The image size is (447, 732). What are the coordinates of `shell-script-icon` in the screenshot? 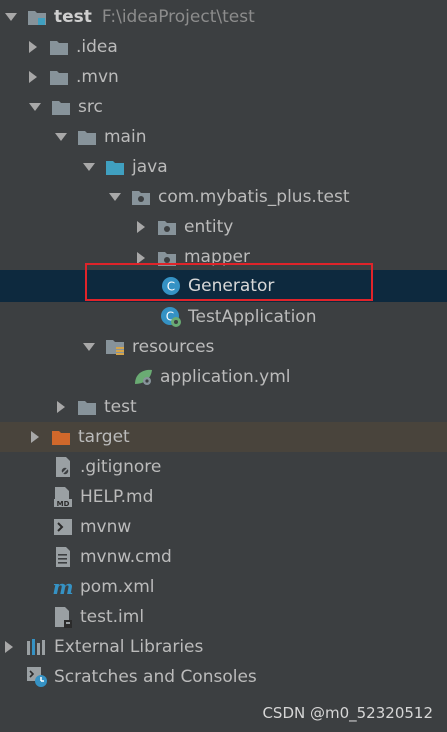 It's located at (63, 527).